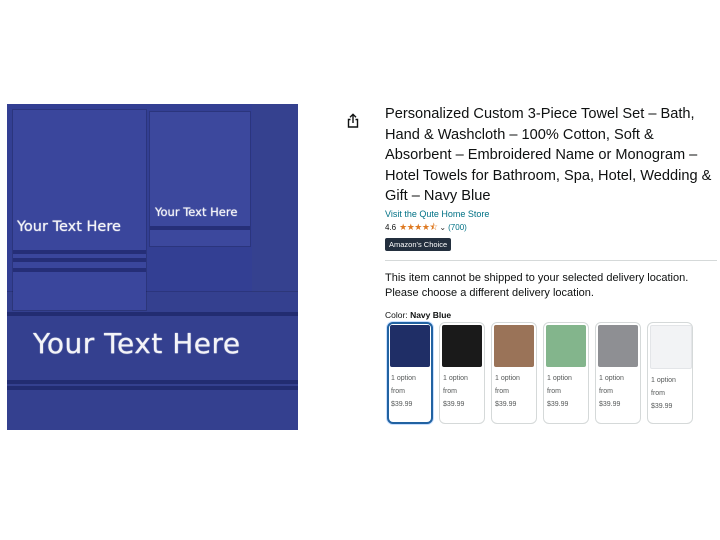 This screenshot has width=720, height=540. I want to click on divider, so click(551, 260).